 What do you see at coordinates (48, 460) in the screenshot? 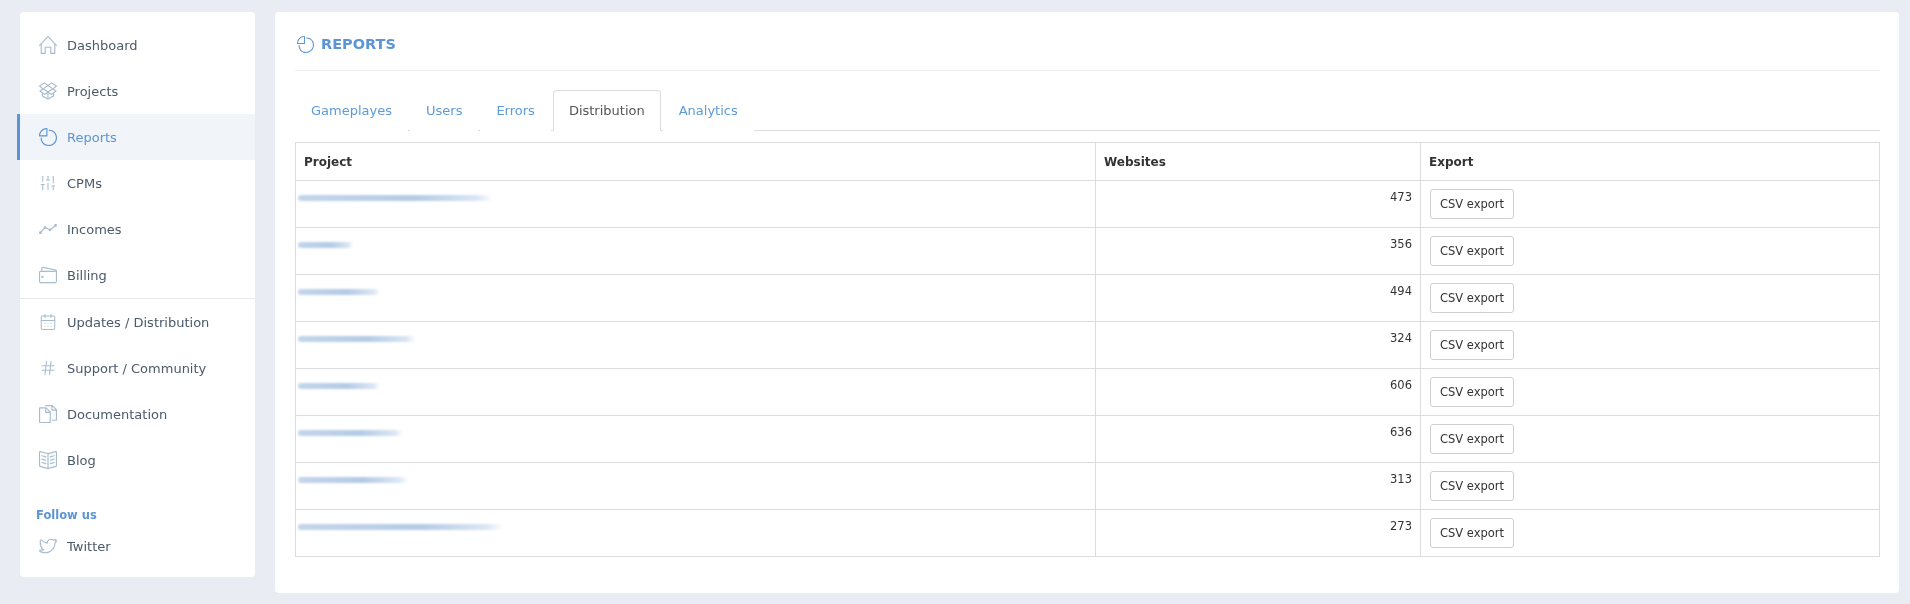
I see `book-icon` at bounding box center [48, 460].